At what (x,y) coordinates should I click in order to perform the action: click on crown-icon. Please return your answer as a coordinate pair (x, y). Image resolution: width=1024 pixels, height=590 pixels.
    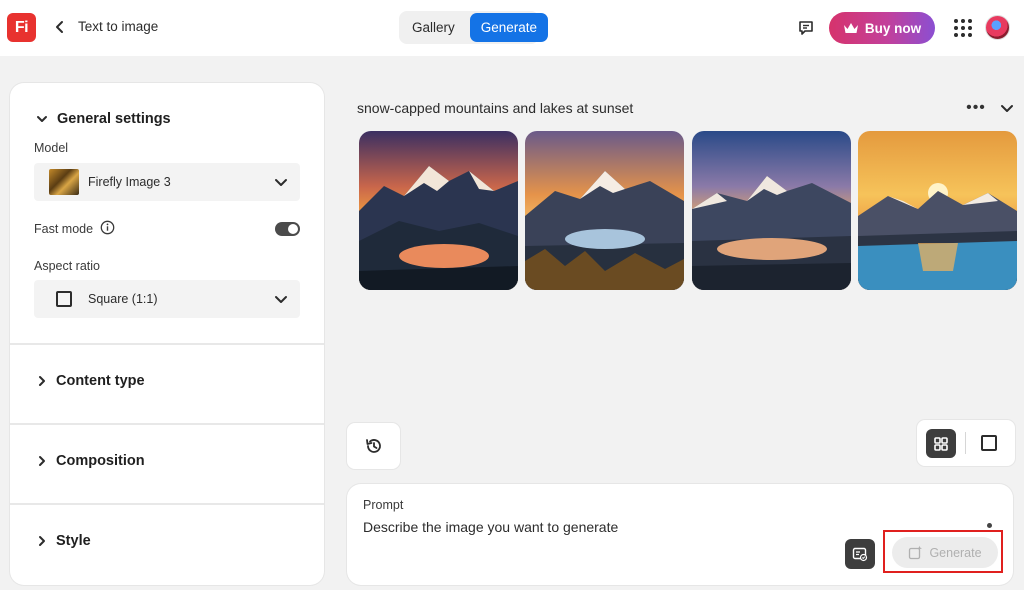
    Looking at the image, I should click on (850, 28).